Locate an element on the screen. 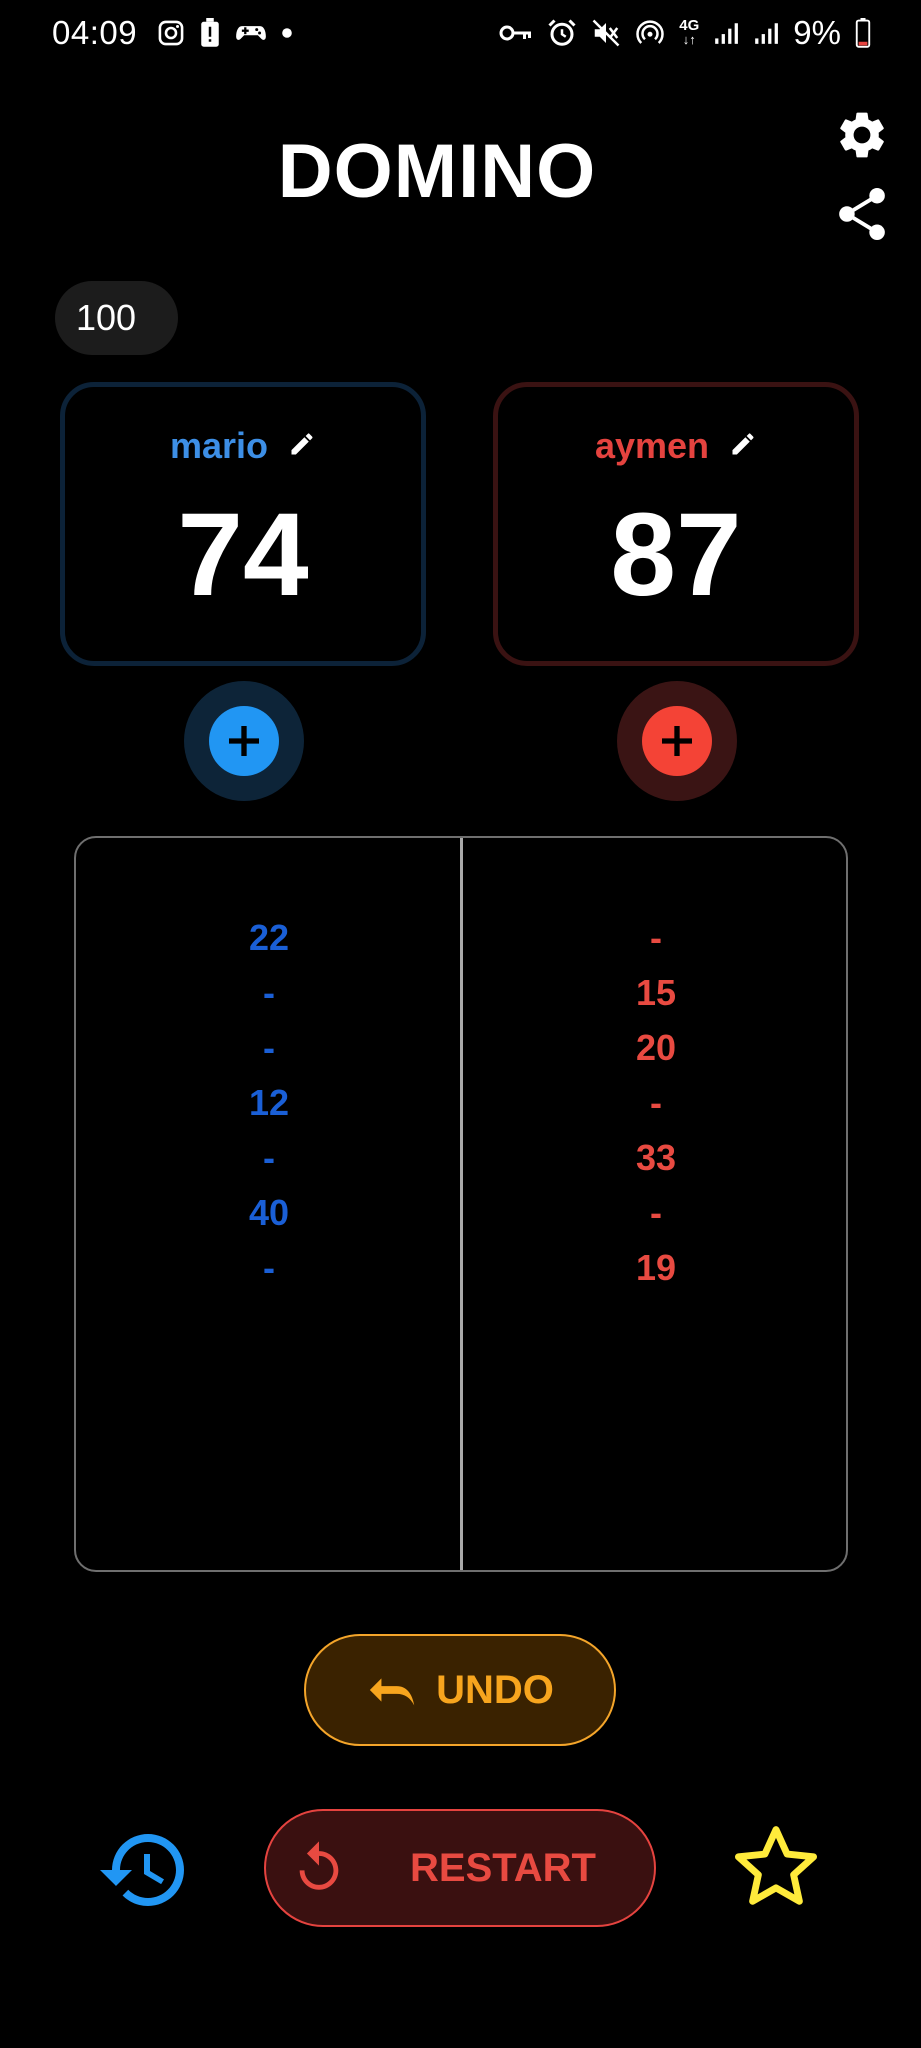 The width and height of the screenshot is (921, 2048). player-card-2: aymen 87 is located at coordinates (676, 524).